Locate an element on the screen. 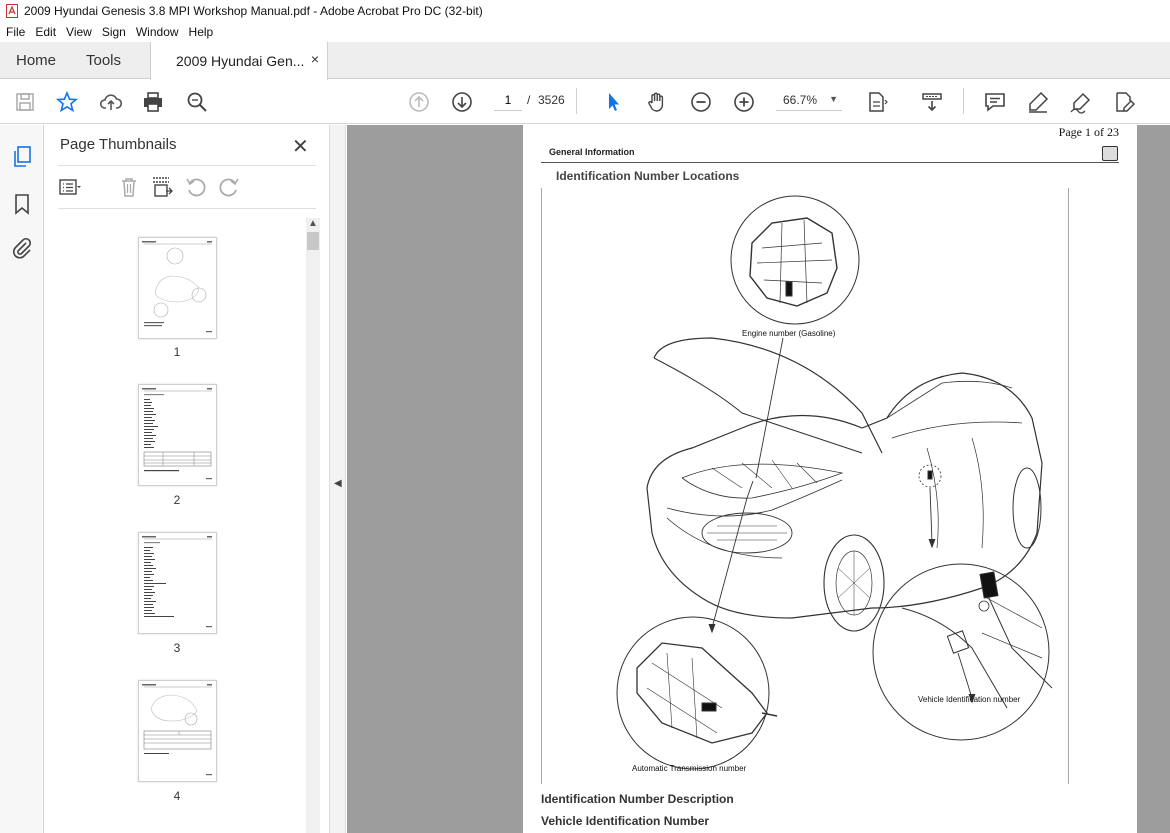 Image resolution: width=1170 pixels, height=833 pixels. scroll-mode-icon is located at coordinates (932, 102).